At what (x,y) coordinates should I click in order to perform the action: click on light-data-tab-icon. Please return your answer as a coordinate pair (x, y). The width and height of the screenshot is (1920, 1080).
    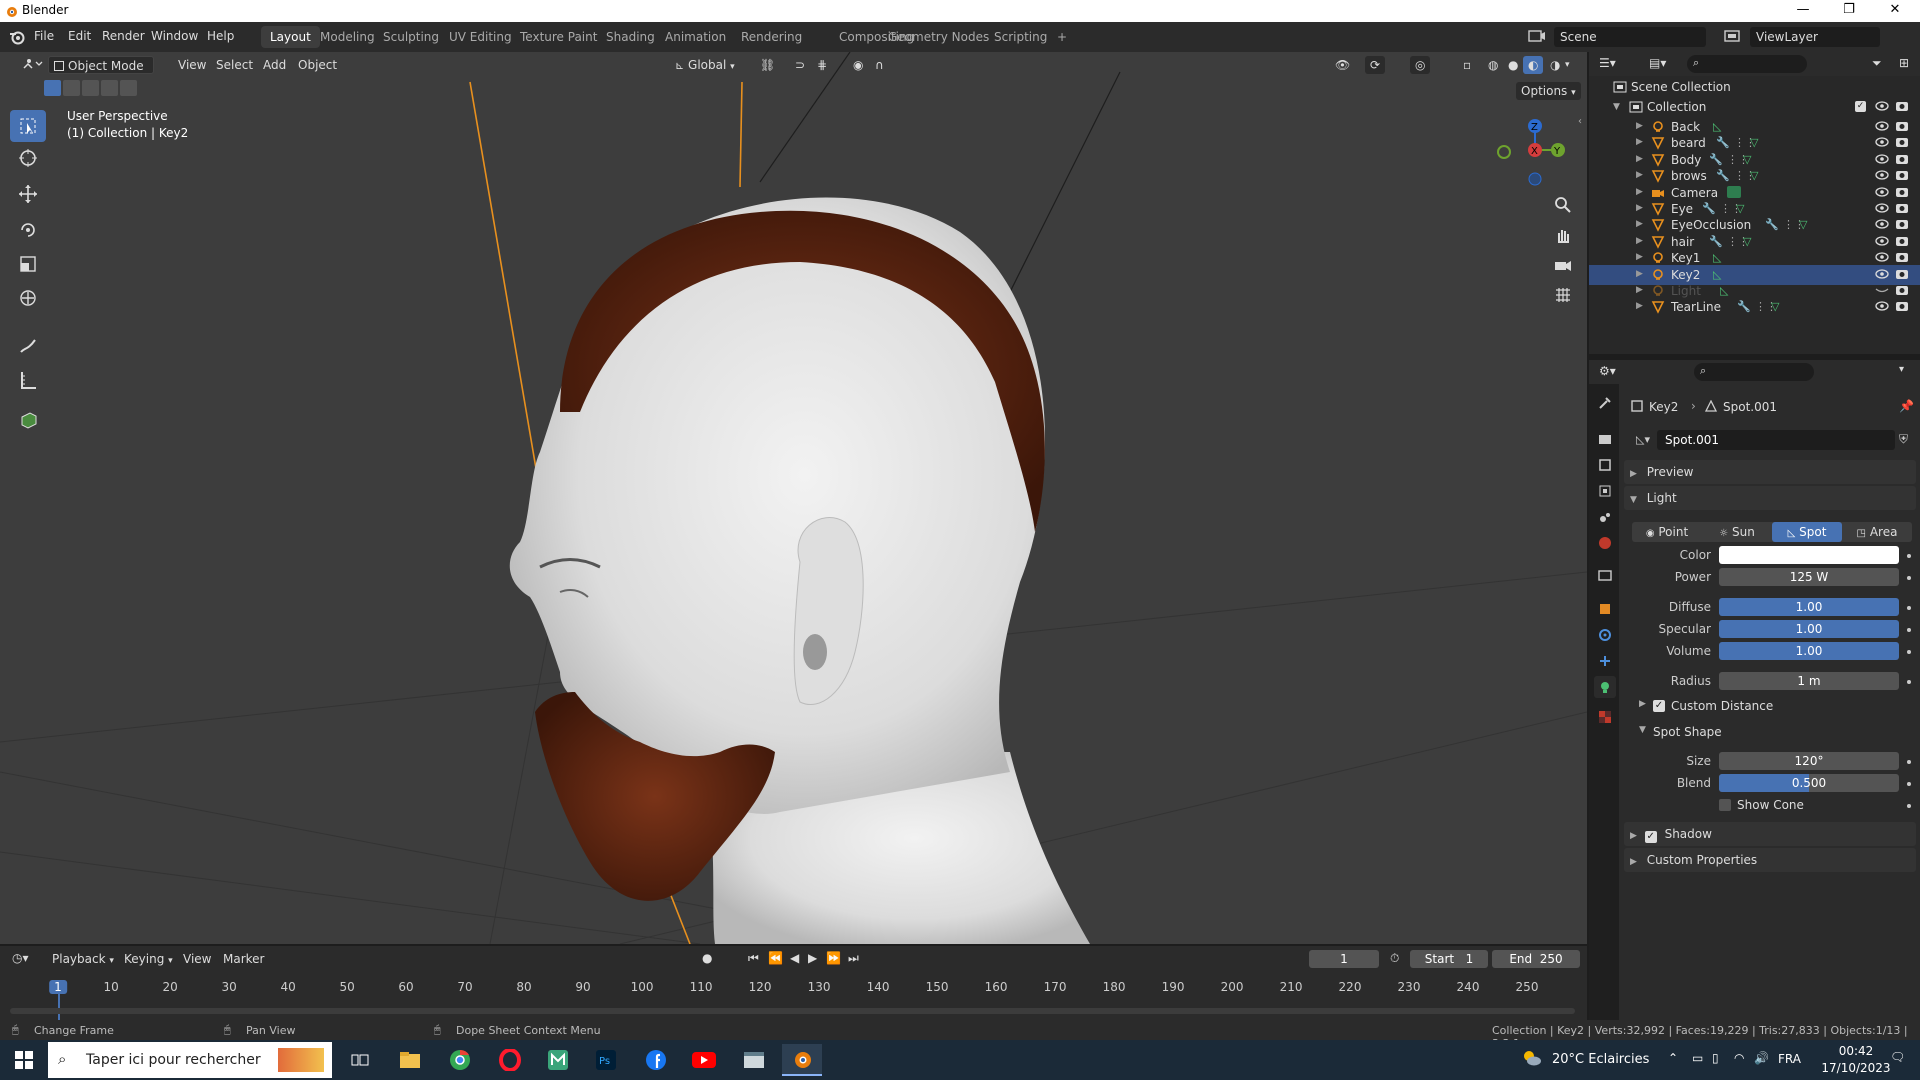
    Looking at the image, I should click on (1605, 687).